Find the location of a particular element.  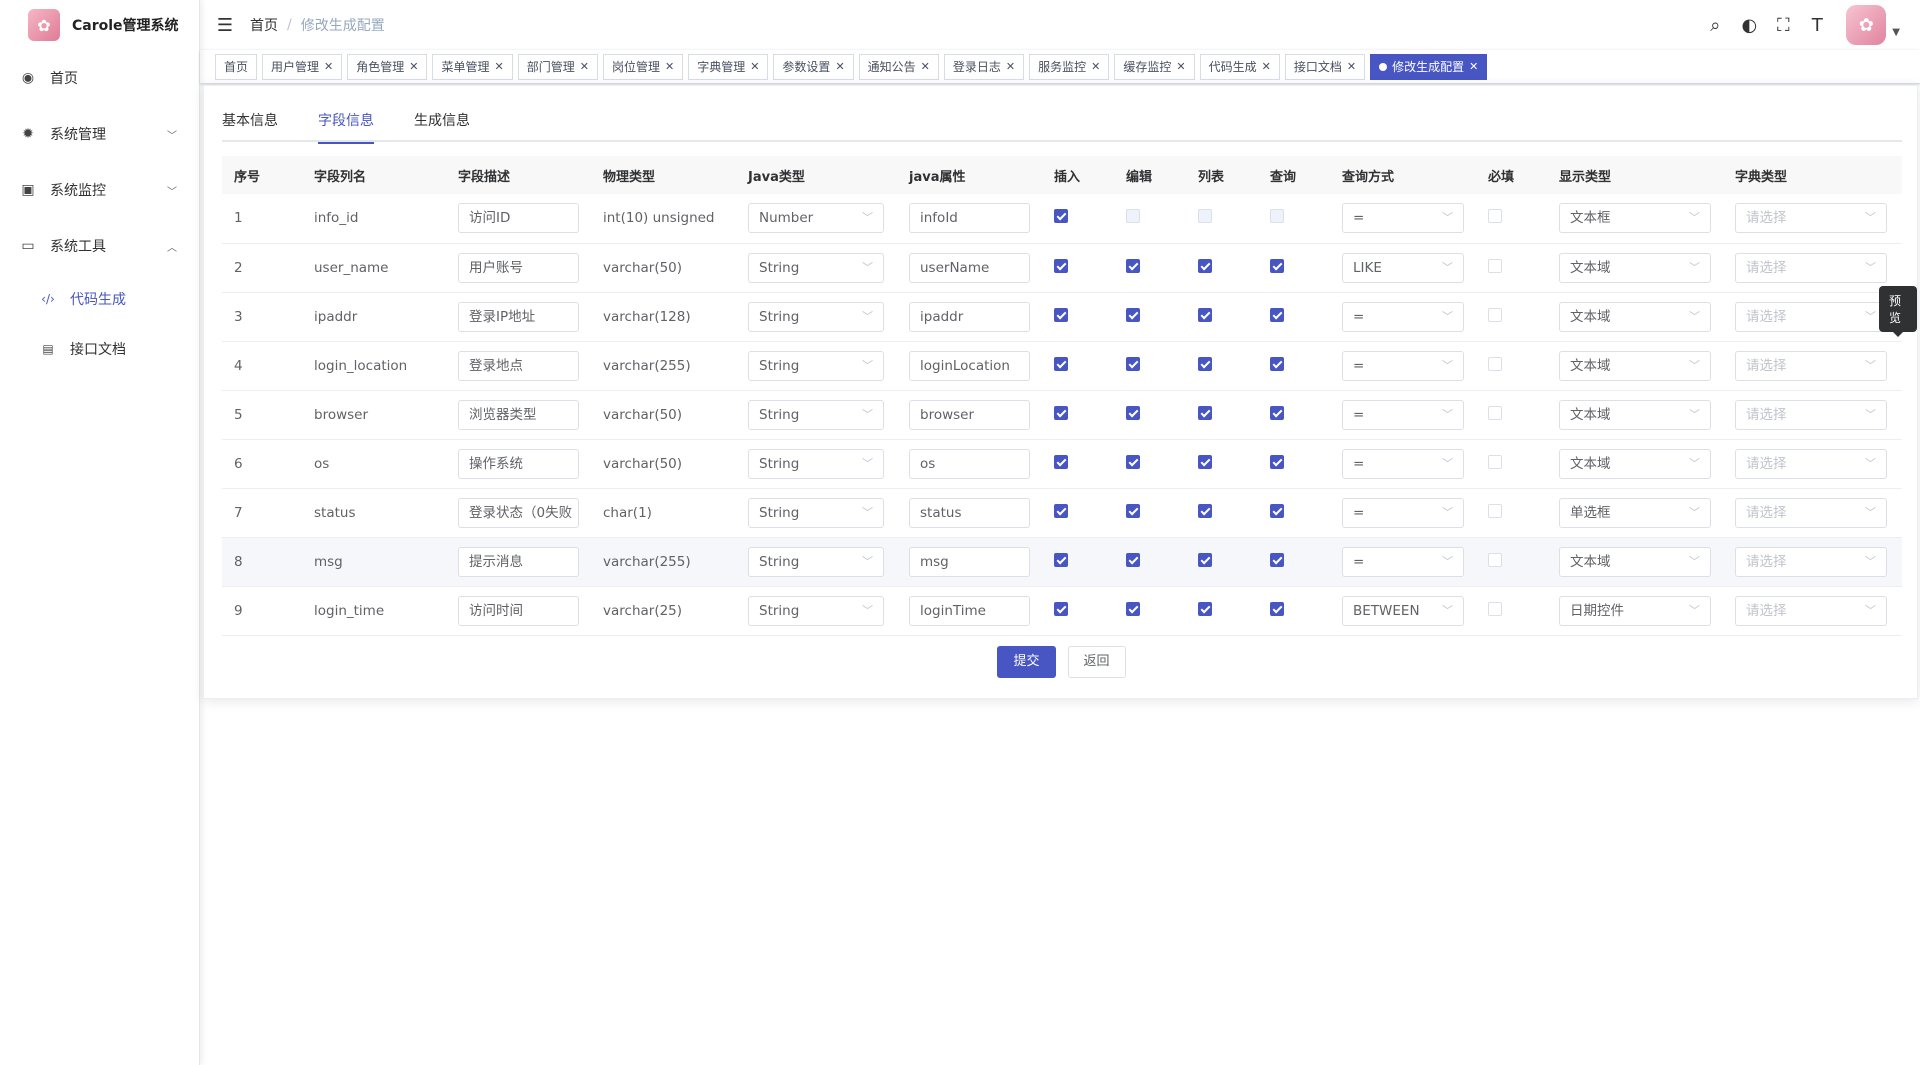

sidebar-item-home: ◉ 首页 is located at coordinates (99, 78).